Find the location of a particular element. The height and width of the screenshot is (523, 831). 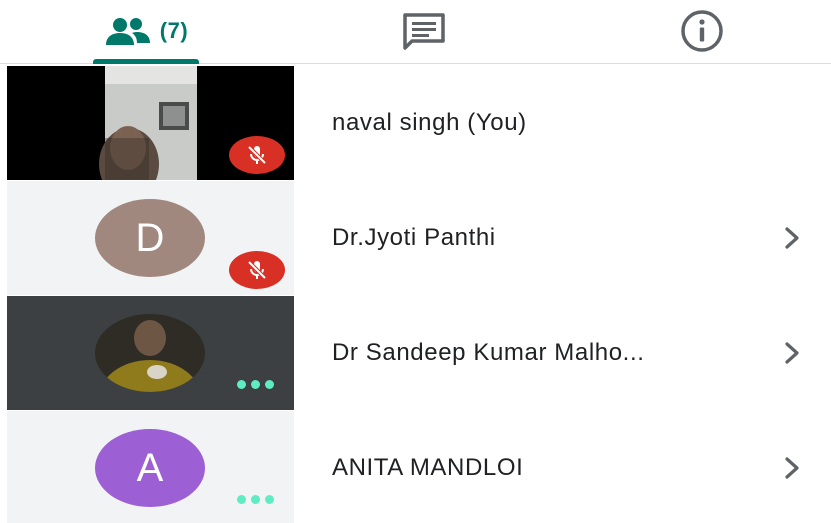

participant-name: naval singh (You) is located at coordinates (429, 122).